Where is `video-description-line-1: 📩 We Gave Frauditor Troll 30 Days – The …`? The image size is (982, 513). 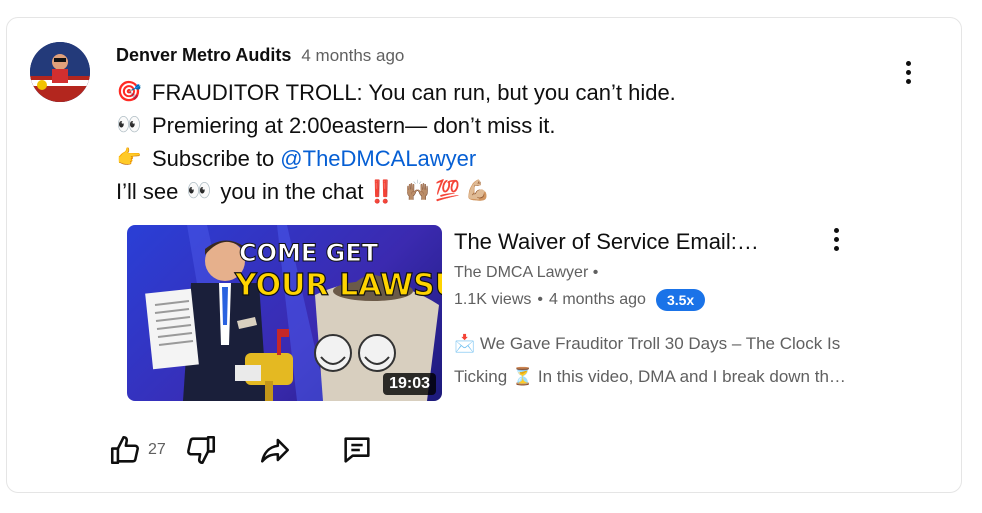 video-description-line-1: 📩 We Gave Frauditor Troll 30 Days – The … is located at coordinates (660, 343).